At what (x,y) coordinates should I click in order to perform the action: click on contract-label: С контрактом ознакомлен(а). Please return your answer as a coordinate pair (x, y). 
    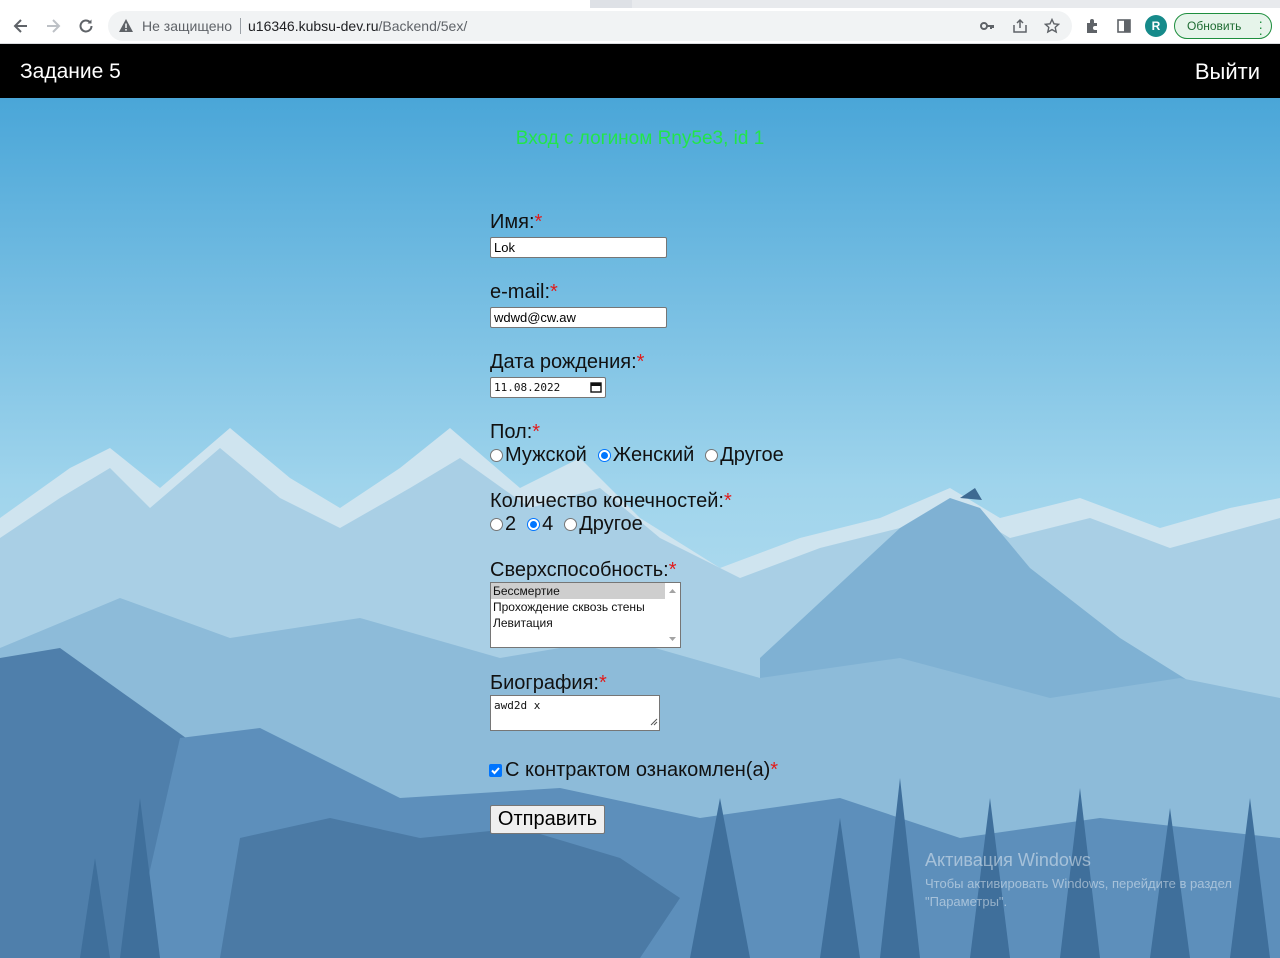
    Looking at the image, I should click on (638, 770).